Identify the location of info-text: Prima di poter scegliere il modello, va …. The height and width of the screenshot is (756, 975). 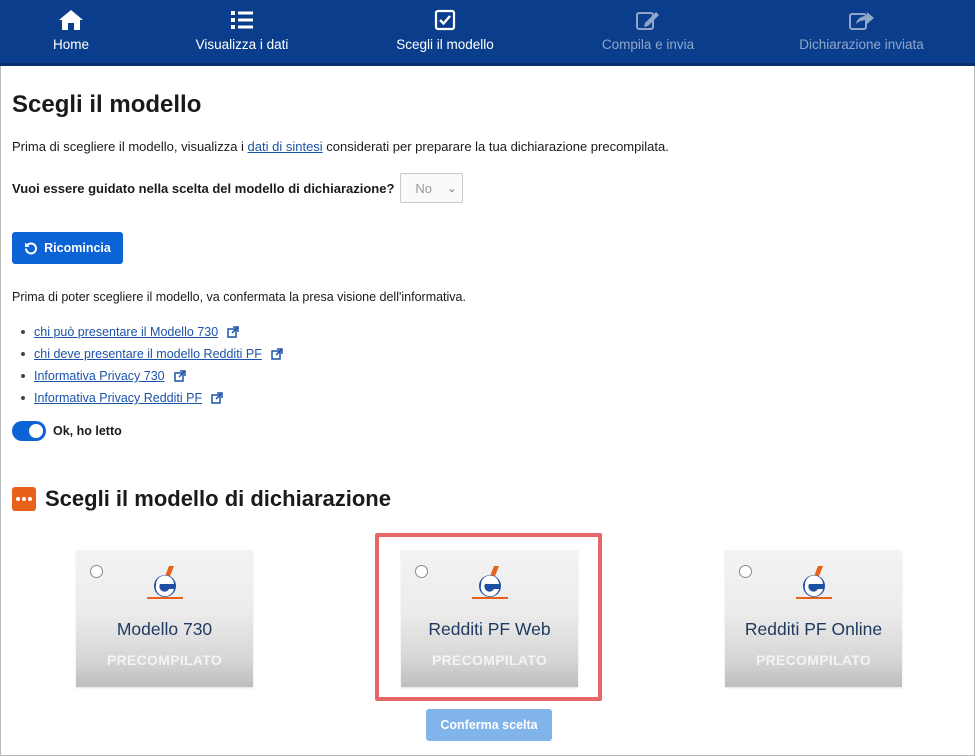
(239, 297).